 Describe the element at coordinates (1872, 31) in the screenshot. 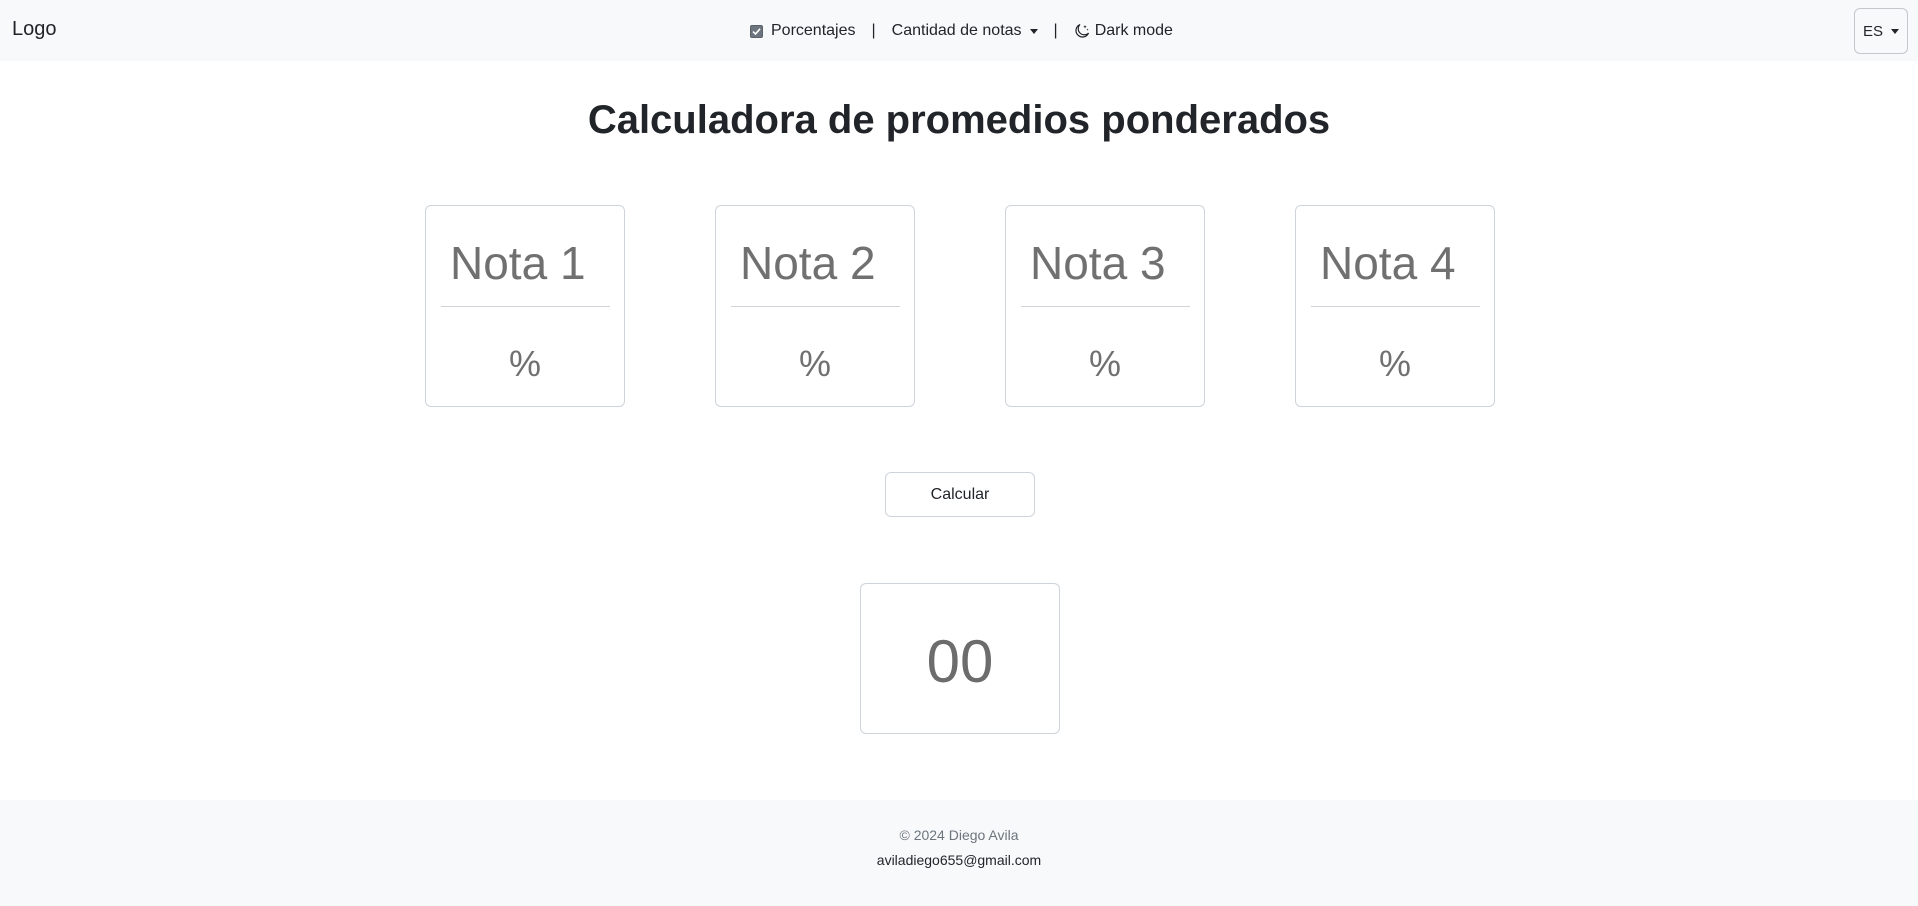

I see `language-label: ES` at that location.